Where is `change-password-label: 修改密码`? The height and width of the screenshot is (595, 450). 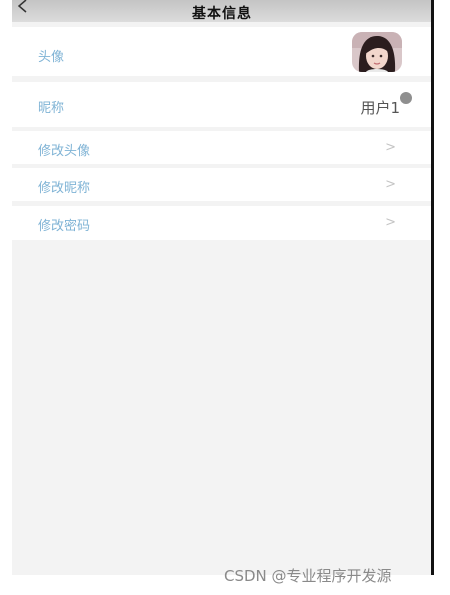 change-password-label: 修改密码 is located at coordinates (64, 226).